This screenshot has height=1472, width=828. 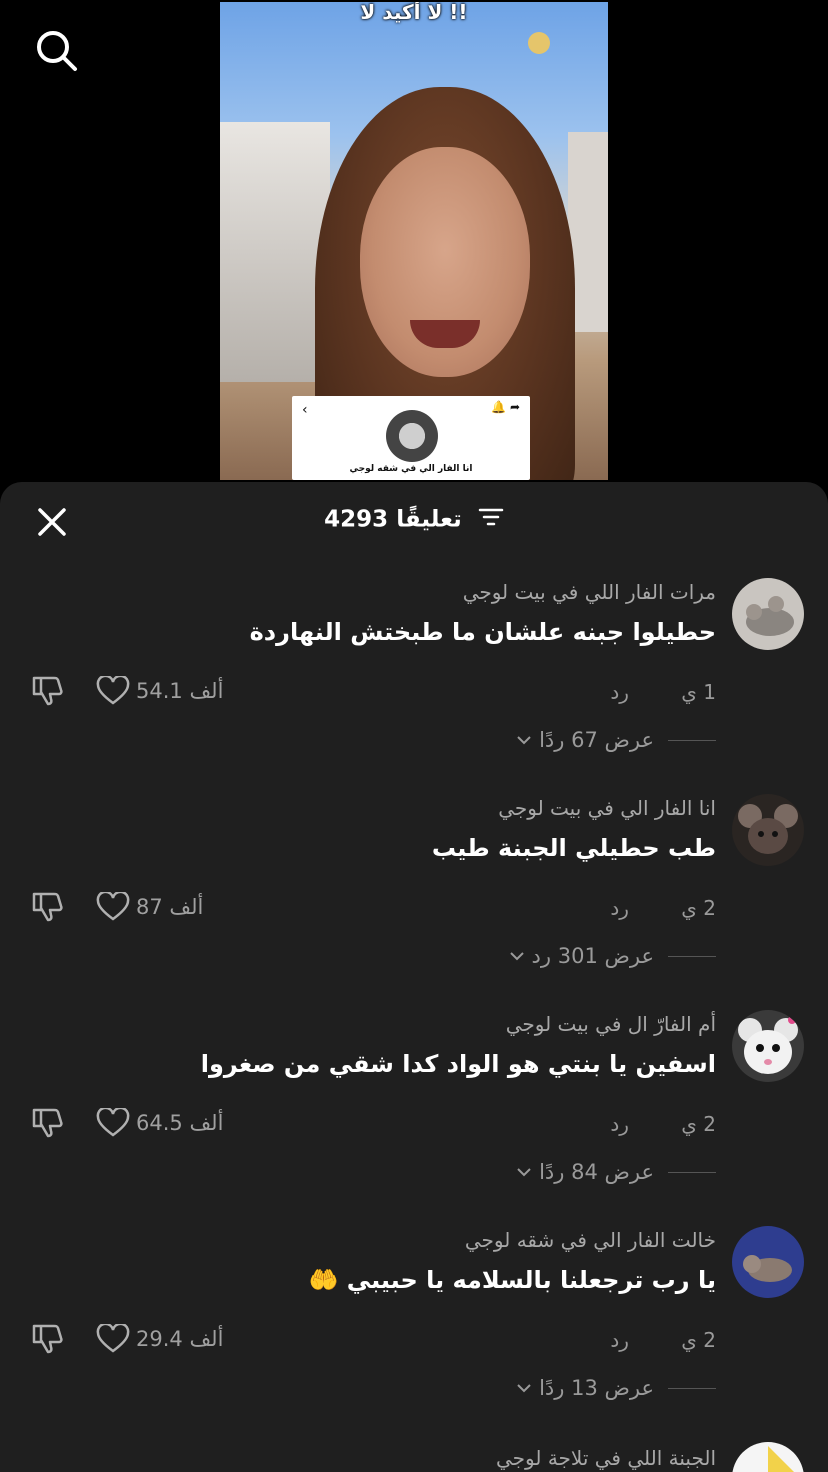 I want to click on card-name: انا الفار الي في شقه لوجي, so click(x=411, y=469).